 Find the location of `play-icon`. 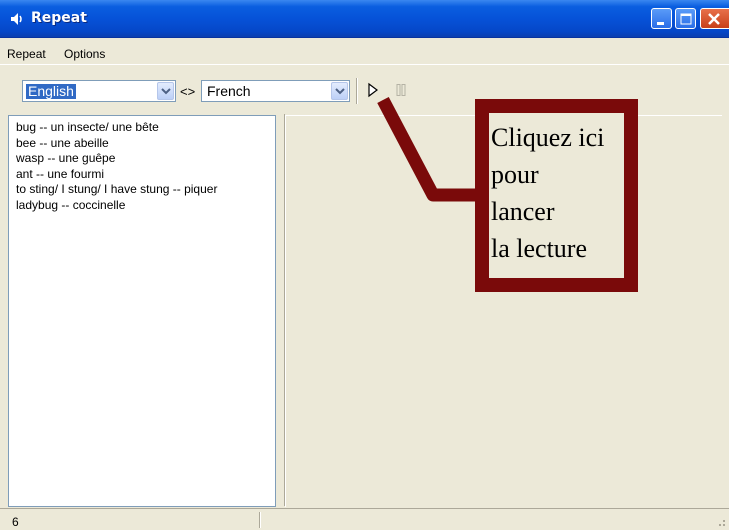

play-icon is located at coordinates (373, 90).